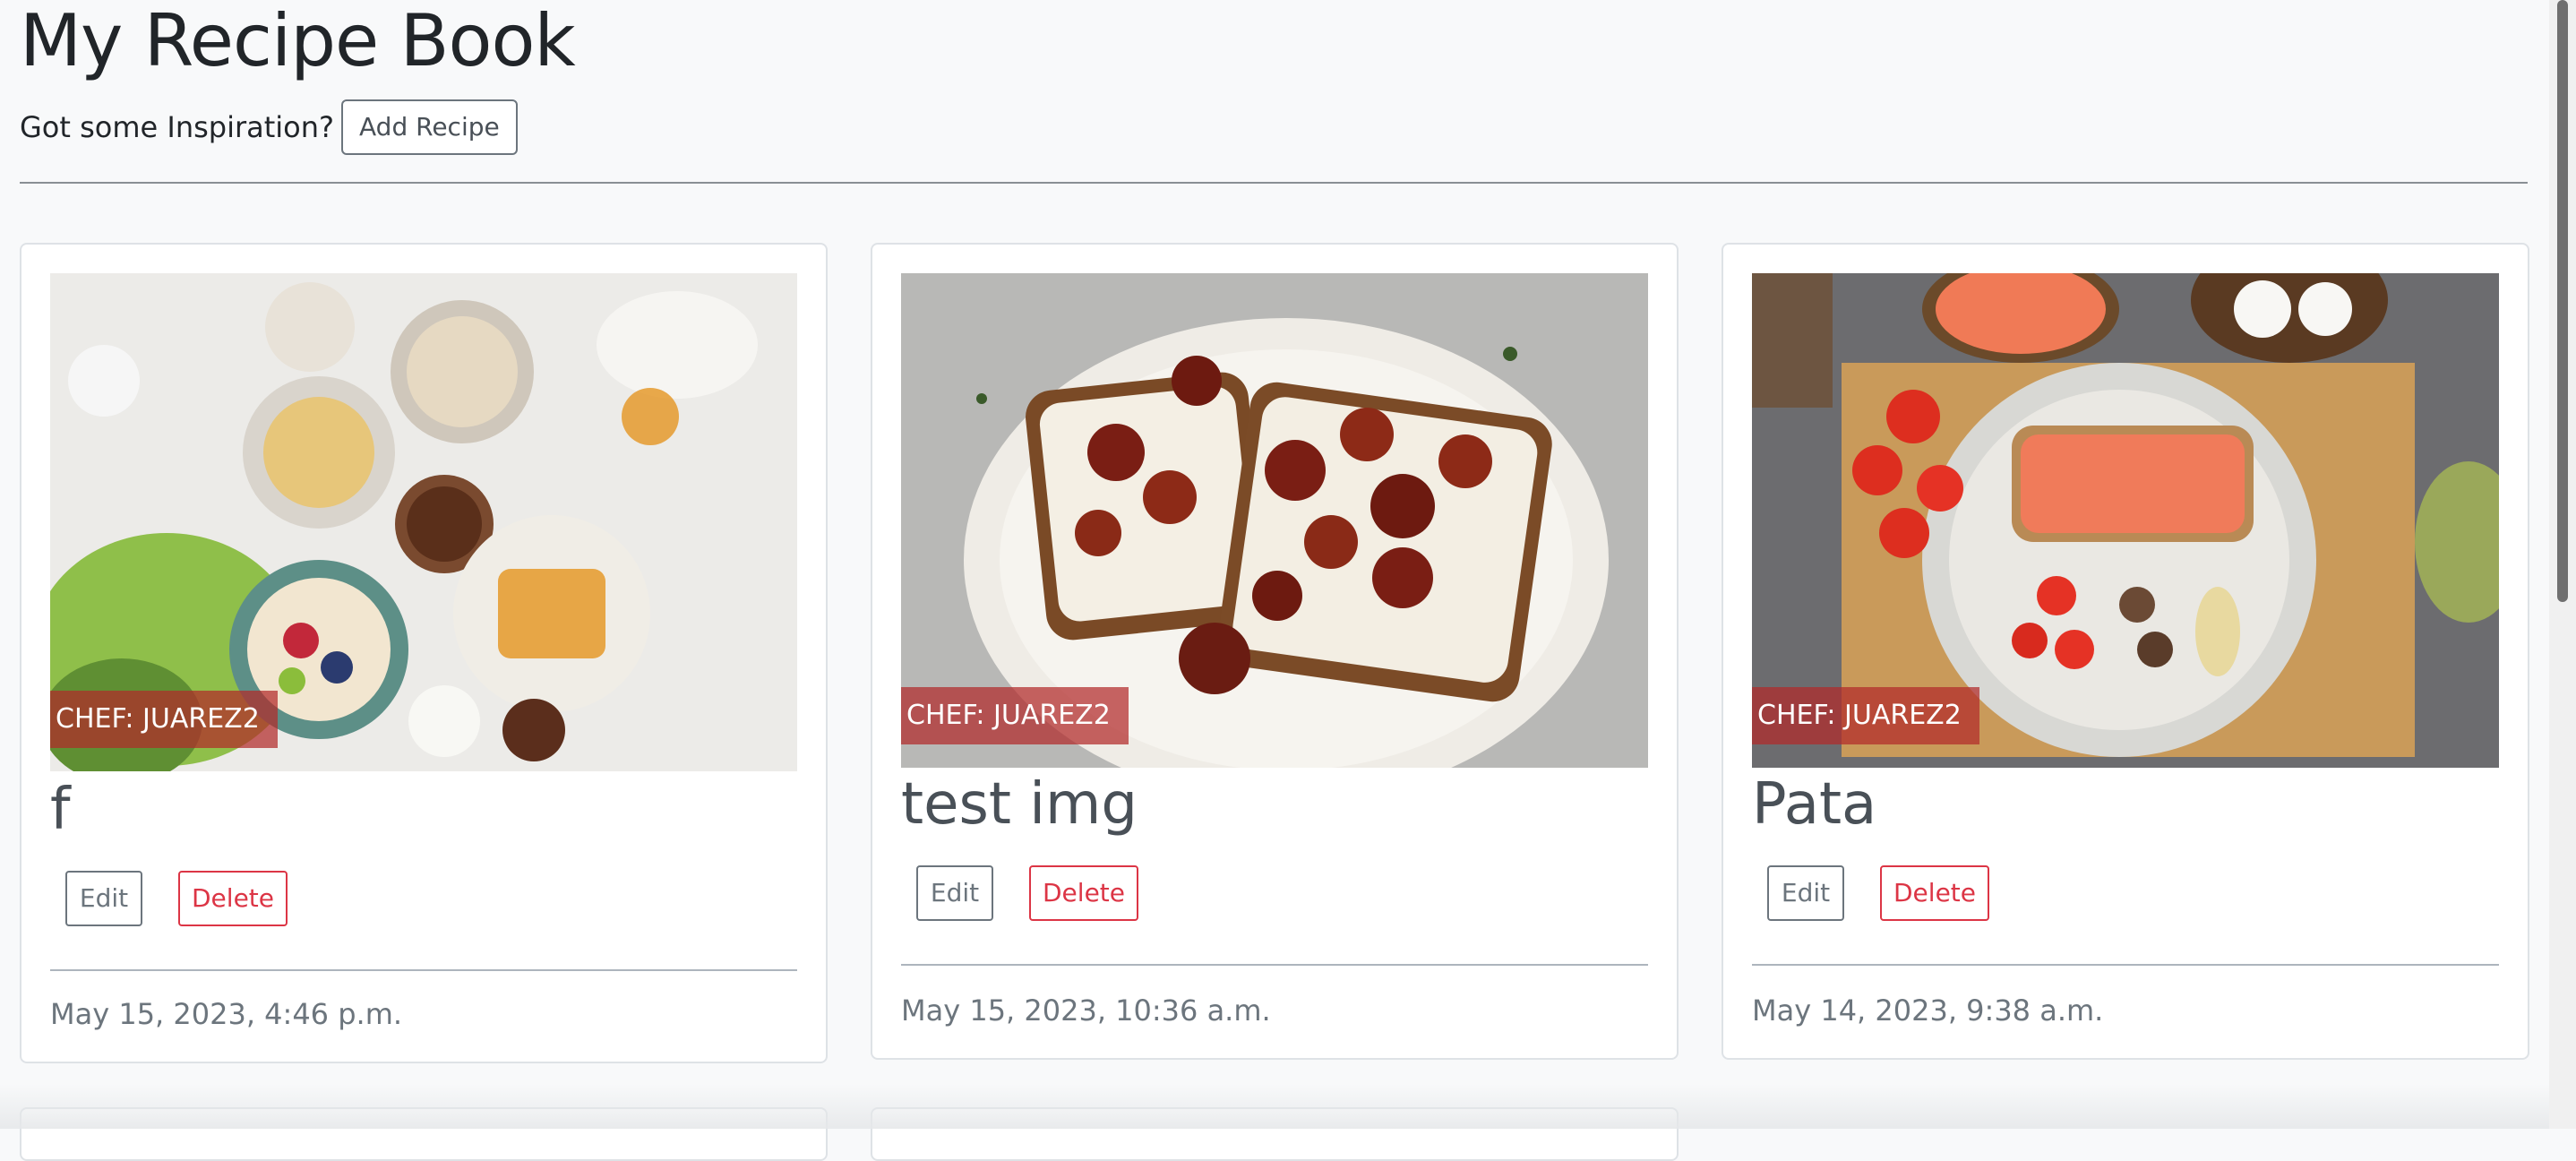 The image size is (2576, 1161). Describe the element at coordinates (2125, 520) in the screenshot. I see `recipe-image-salmon: CHEF: JUAREZ2` at that location.